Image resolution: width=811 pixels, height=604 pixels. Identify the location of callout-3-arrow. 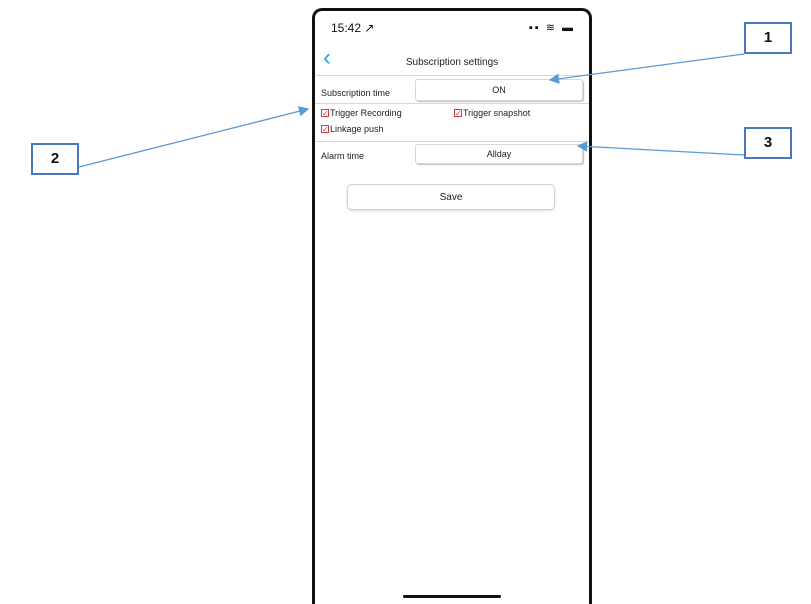
(660, 148).